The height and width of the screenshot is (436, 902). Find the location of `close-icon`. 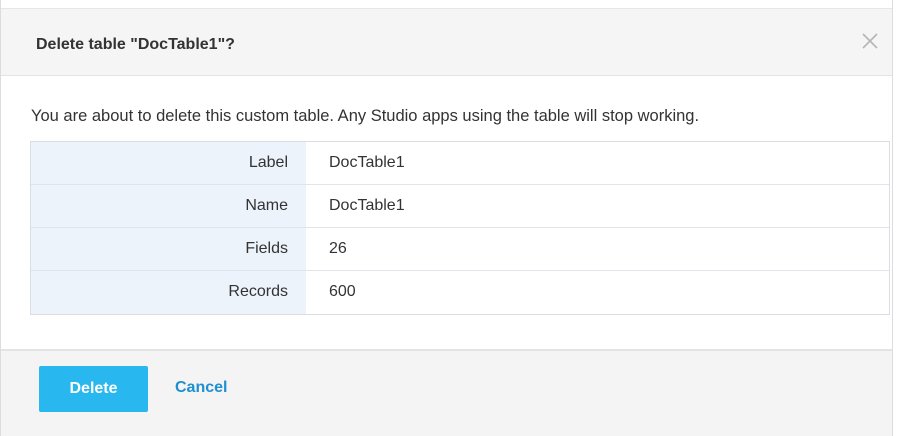

close-icon is located at coordinates (870, 41).